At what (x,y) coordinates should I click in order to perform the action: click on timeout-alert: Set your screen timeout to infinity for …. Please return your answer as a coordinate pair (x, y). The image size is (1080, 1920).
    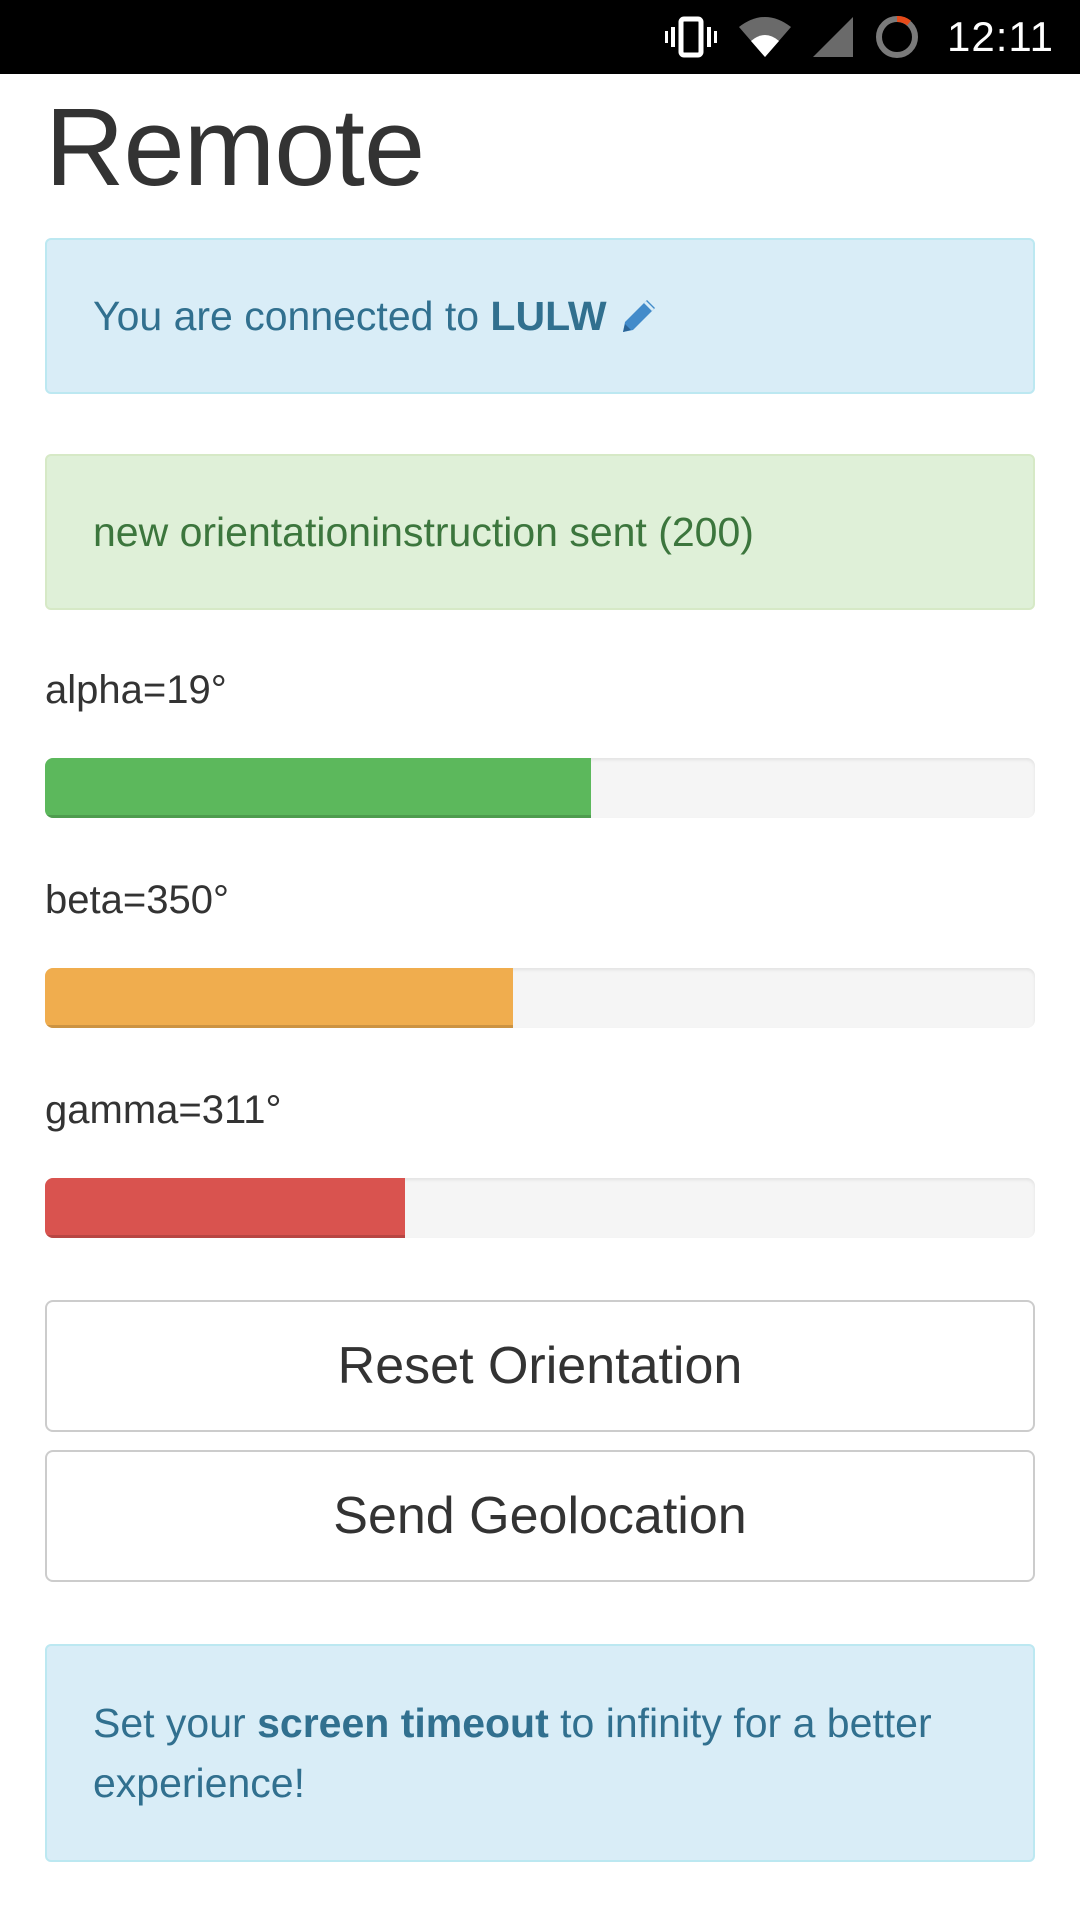
    Looking at the image, I should click on (540, 1753).